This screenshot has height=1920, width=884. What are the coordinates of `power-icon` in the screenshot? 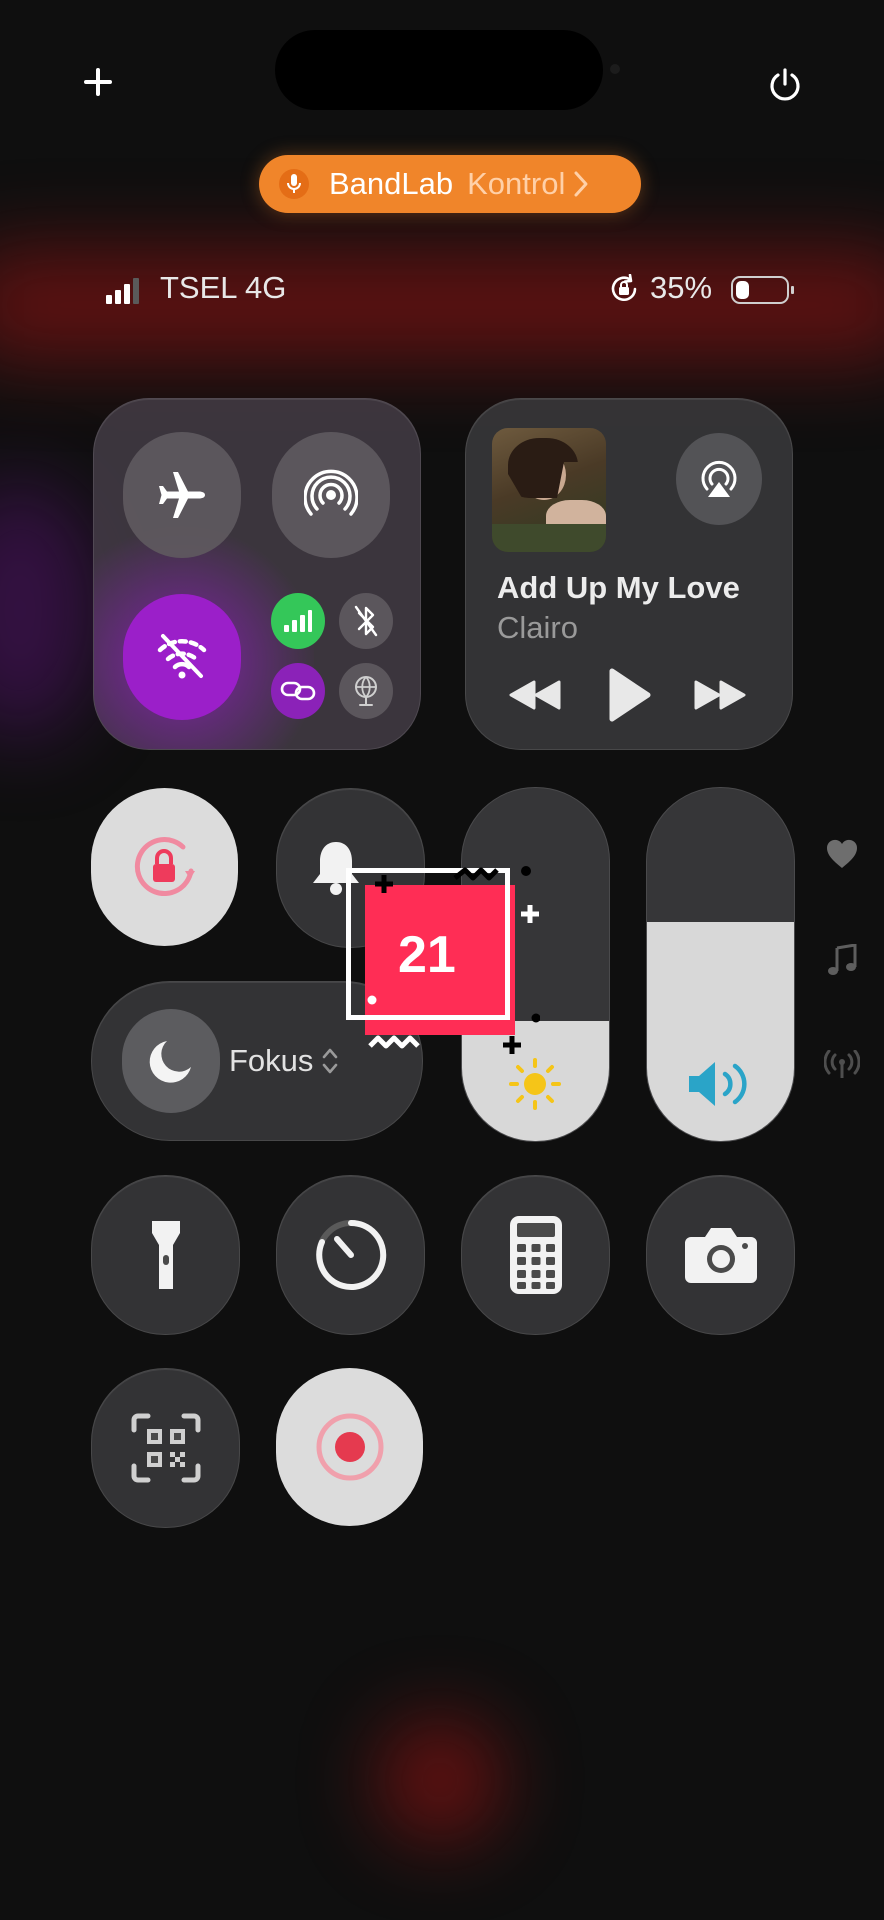 It's located at (785, 84).